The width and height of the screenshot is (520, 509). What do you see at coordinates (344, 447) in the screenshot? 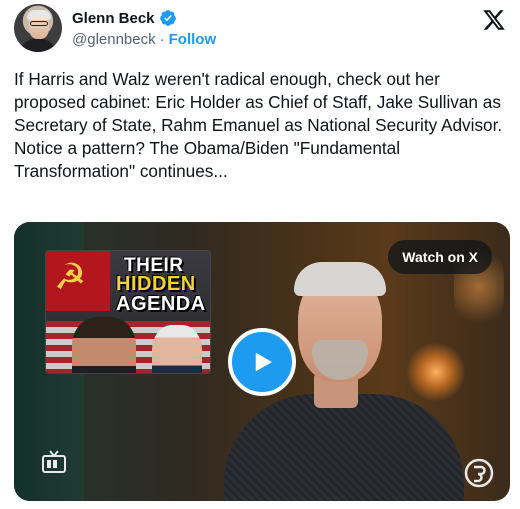
I see `video-frame-person` at bounding box center [344, 447].